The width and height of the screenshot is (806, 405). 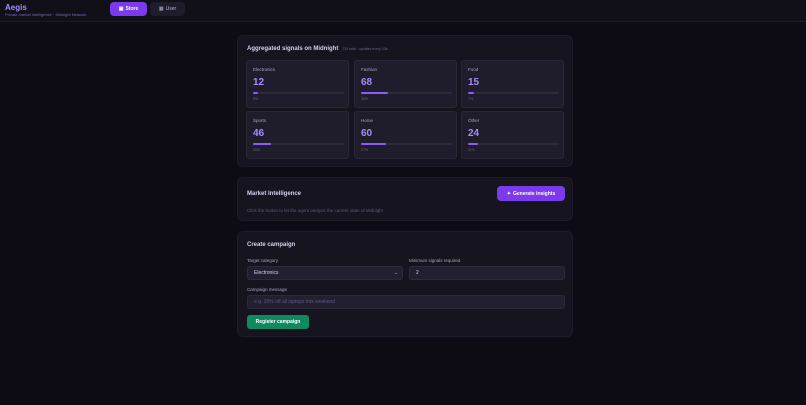 I want to click on category-tile-electronics: Electronics 12 5%, so click(x=297, y=84).